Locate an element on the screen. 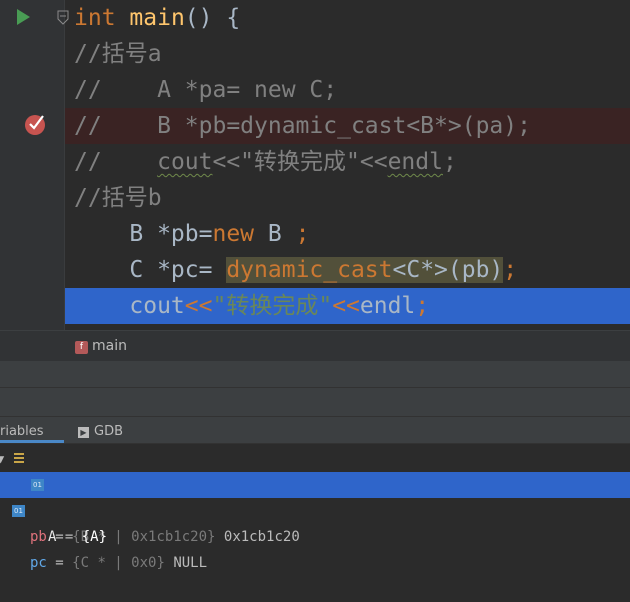 The height and width of the screenshot is (602, 630). code-line: // cout<<"转换完成"<<endl; is located at coordinates (347, 162).